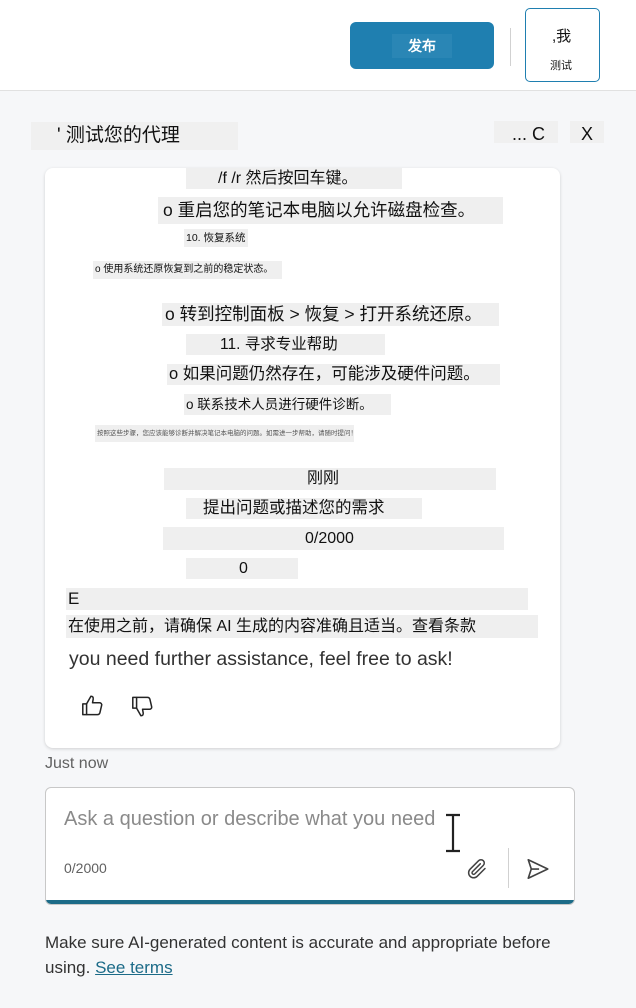  What do you see at coordinates (561, 66) in the screenshot?
I see `test-button-label: 测试` at bounding box center [561, 66].